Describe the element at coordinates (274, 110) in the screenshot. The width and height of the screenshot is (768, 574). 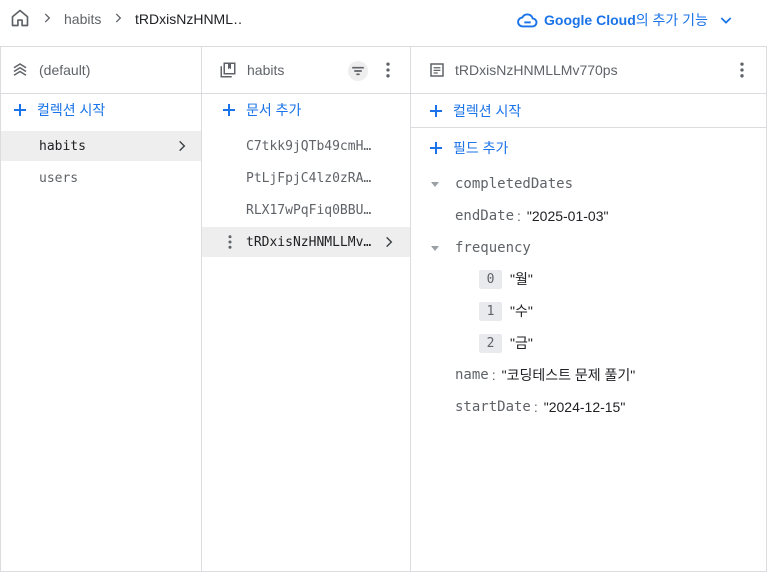
I see `add-document-label: 문서 추가` at that location.